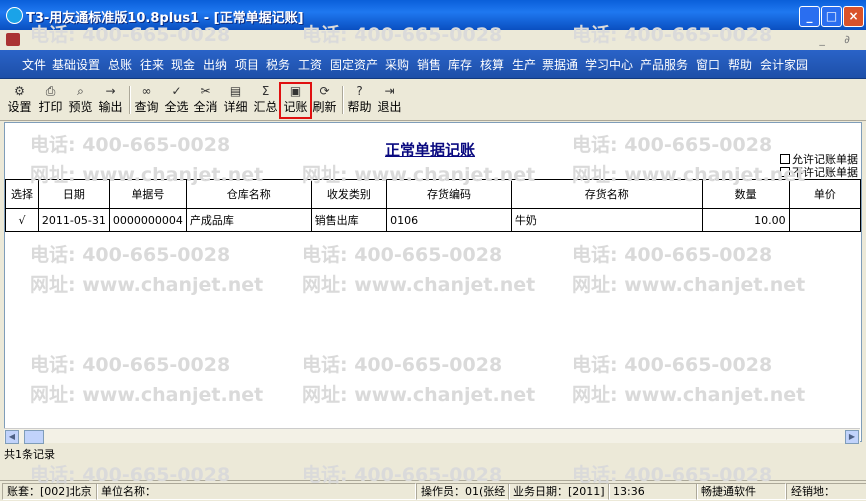  I want to click on menu-ledger: 总账, so click(120, 64).